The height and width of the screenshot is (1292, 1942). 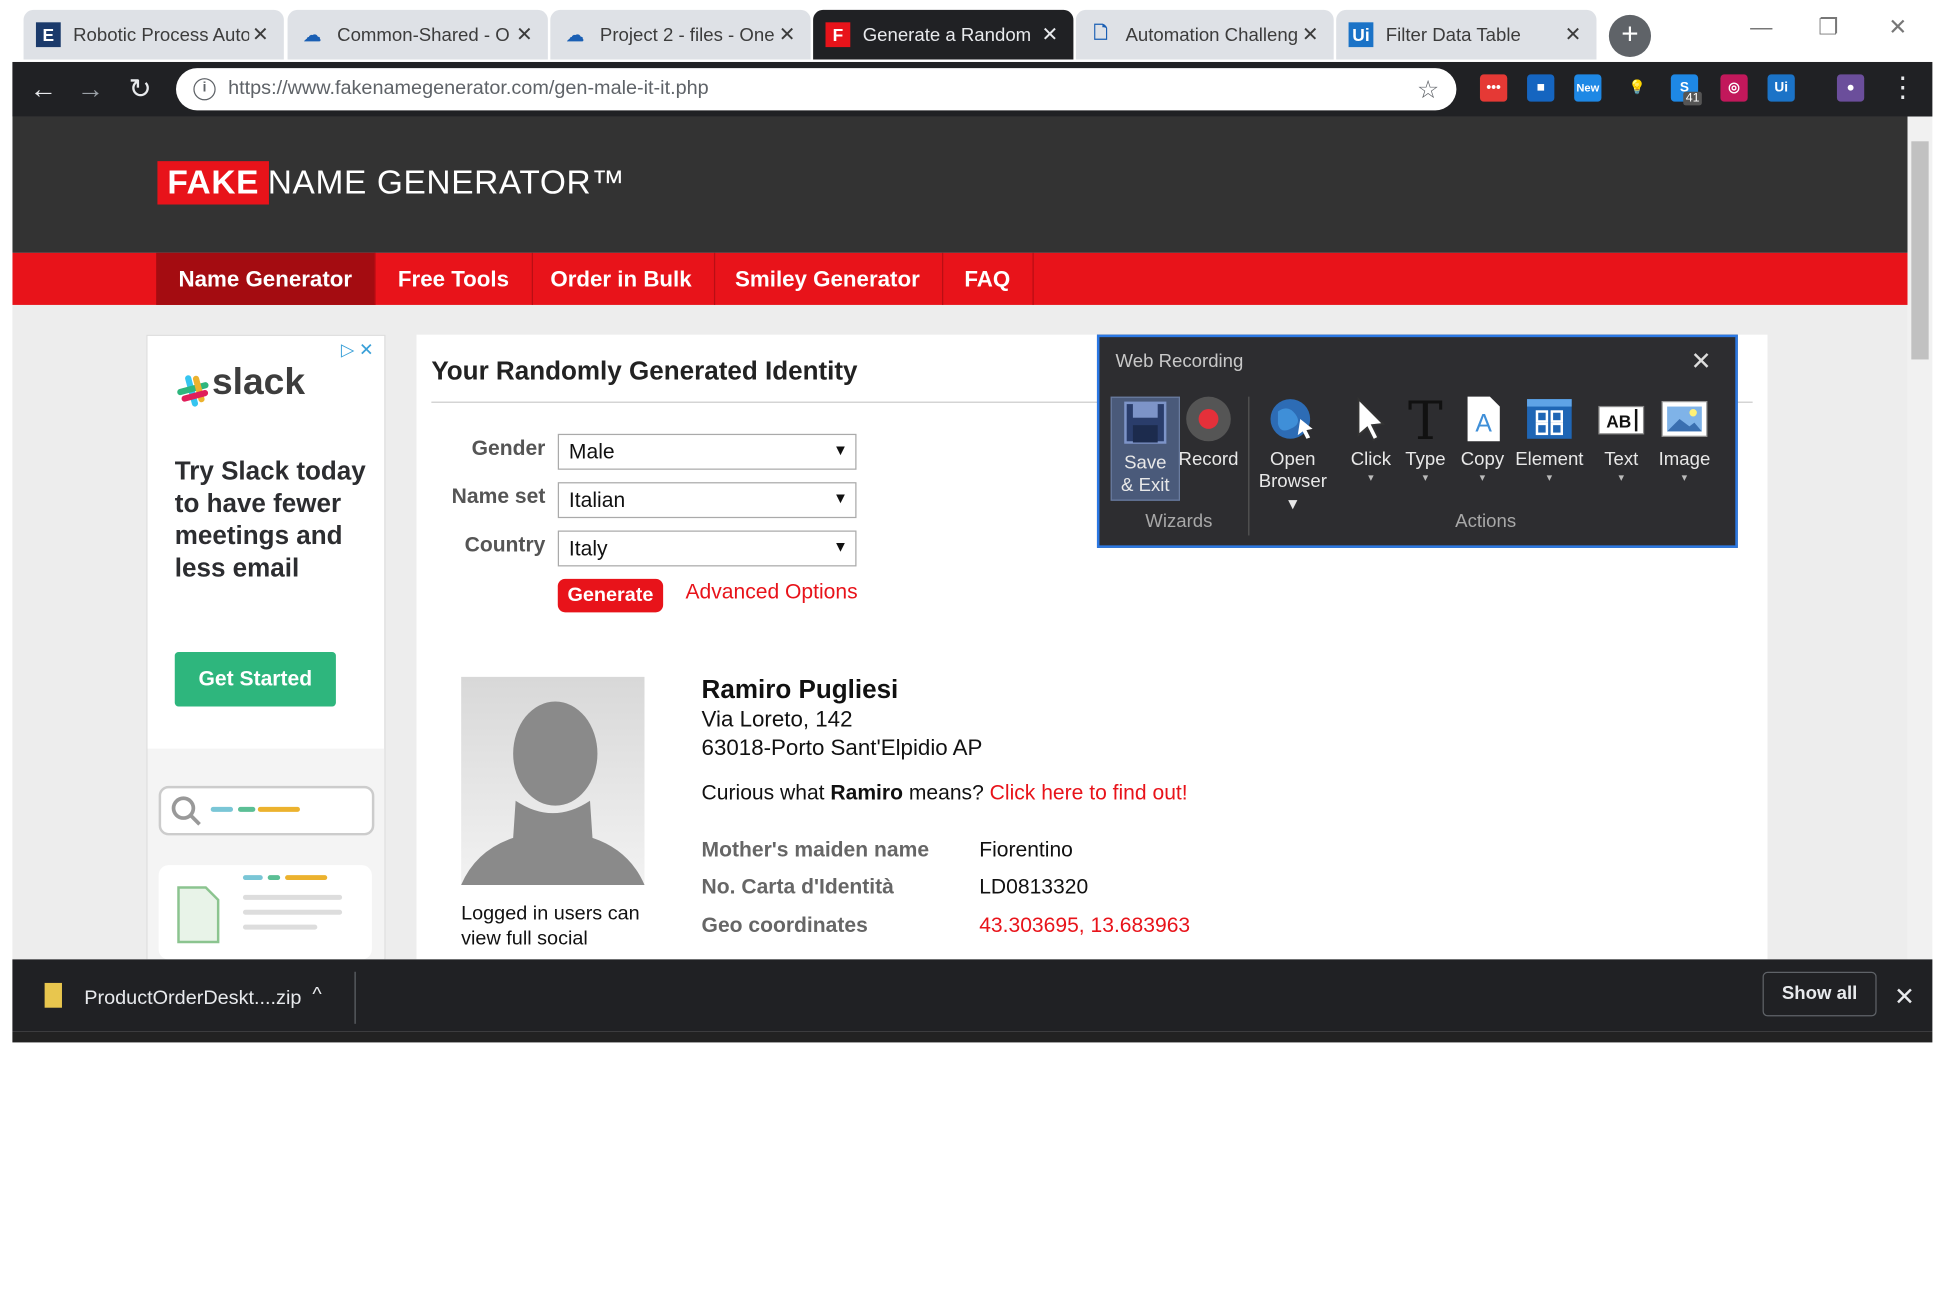 I want to click on url-host: https://www.fakenamegenerator.com, so click(x=388, y=89).